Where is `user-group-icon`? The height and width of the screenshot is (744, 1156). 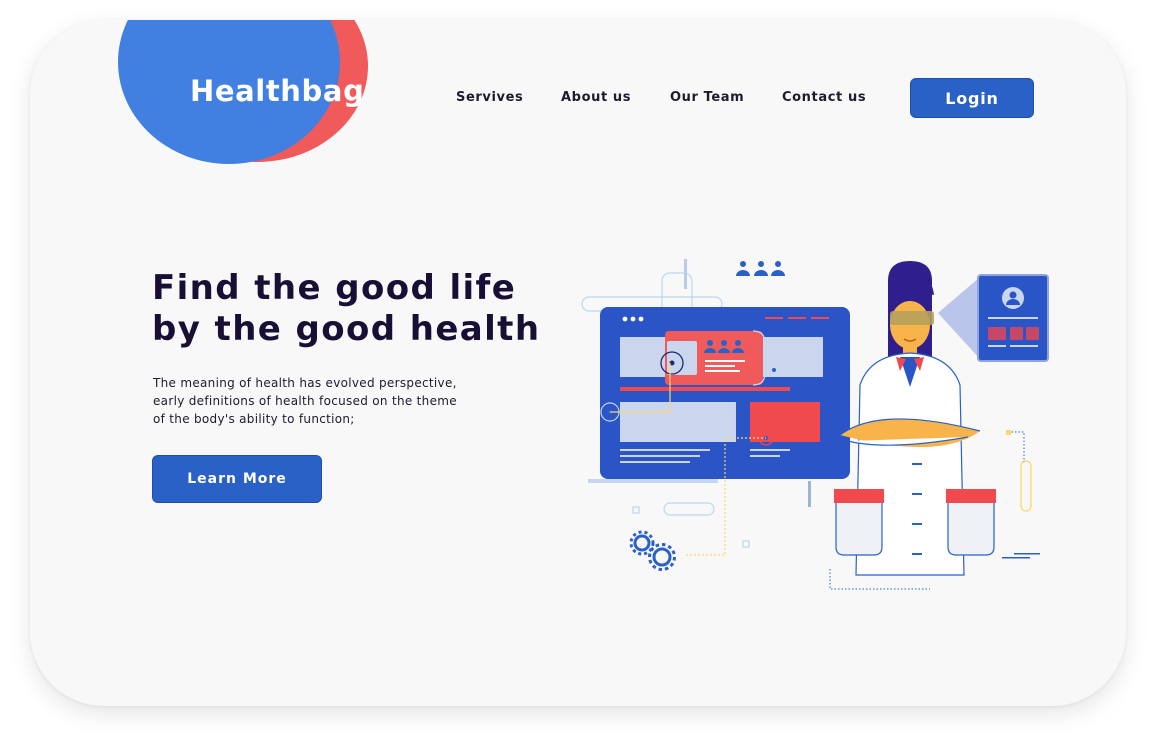
user-group-icon is located at coordinates (760, 268).